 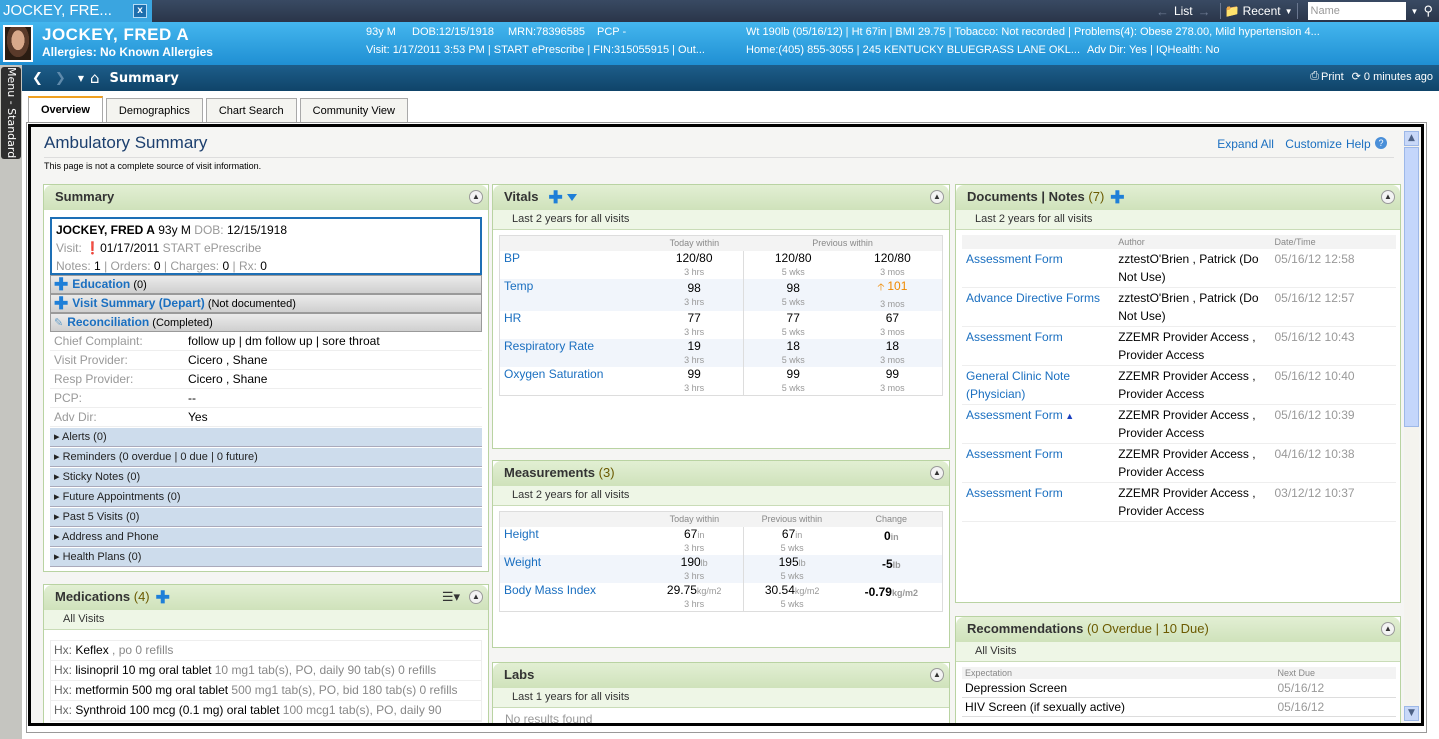 What do you see at coordinates (163, 597) in the screenshot?
I see `add-medication-icon: ✚` at bounding box center [163, 597].